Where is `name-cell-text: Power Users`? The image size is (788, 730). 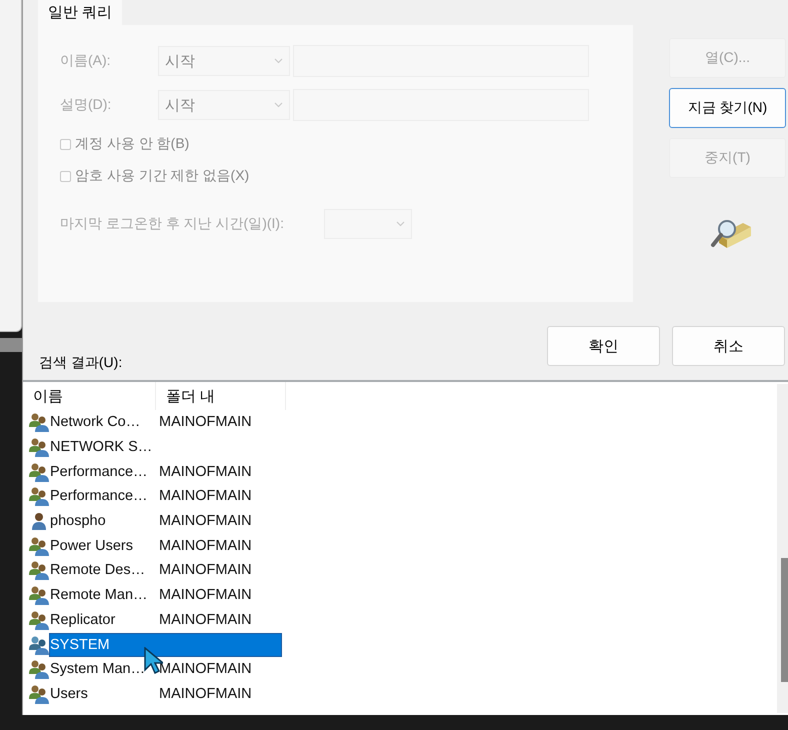
name-cell-text: Power Users is located at coordinates (92, 546).